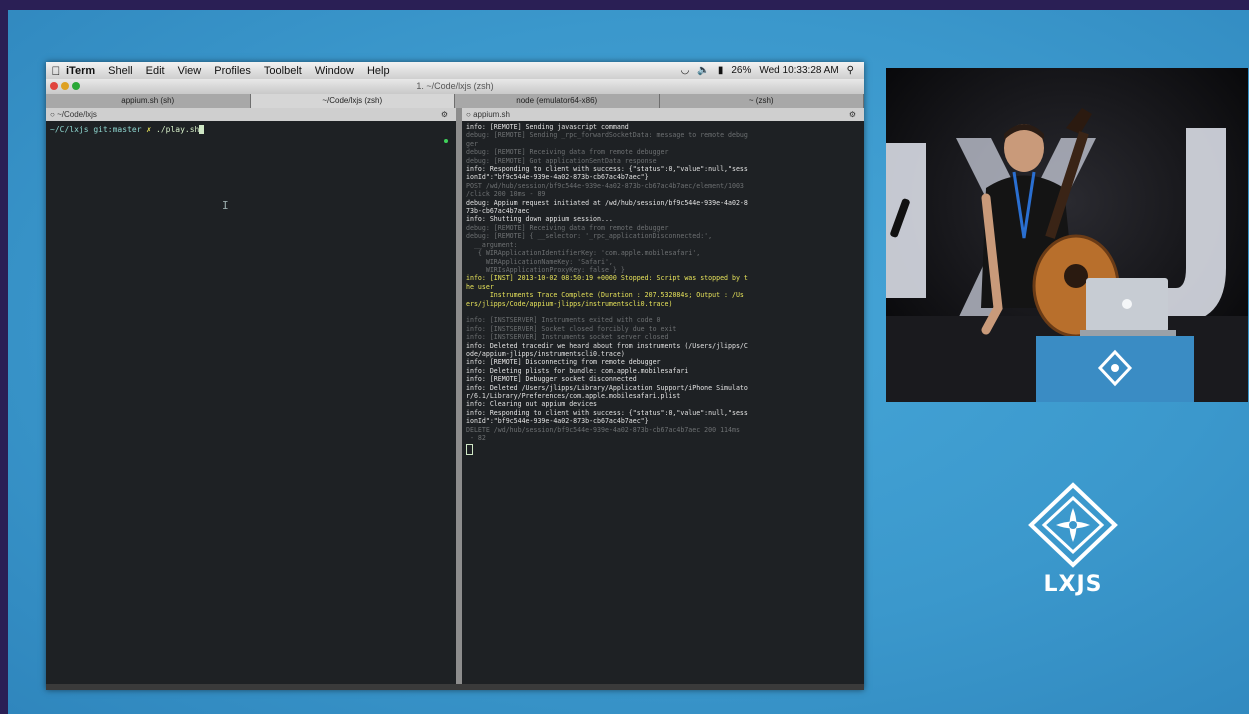  Describe the element at coordinates (202, 129) in the screenshot. I see `text-cursor` at that location.